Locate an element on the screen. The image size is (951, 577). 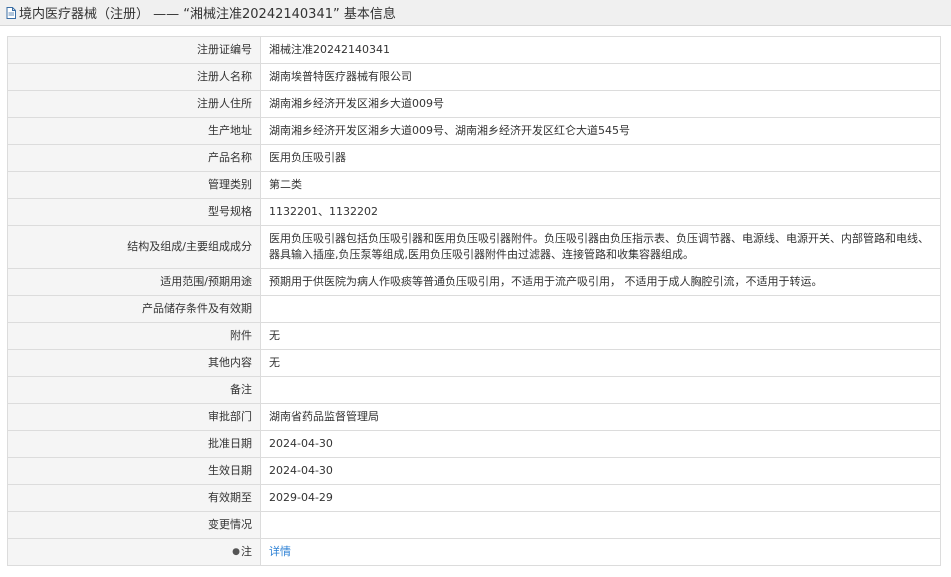
table-row: 管理类别 第二类 is located at coordinates (474, 185).